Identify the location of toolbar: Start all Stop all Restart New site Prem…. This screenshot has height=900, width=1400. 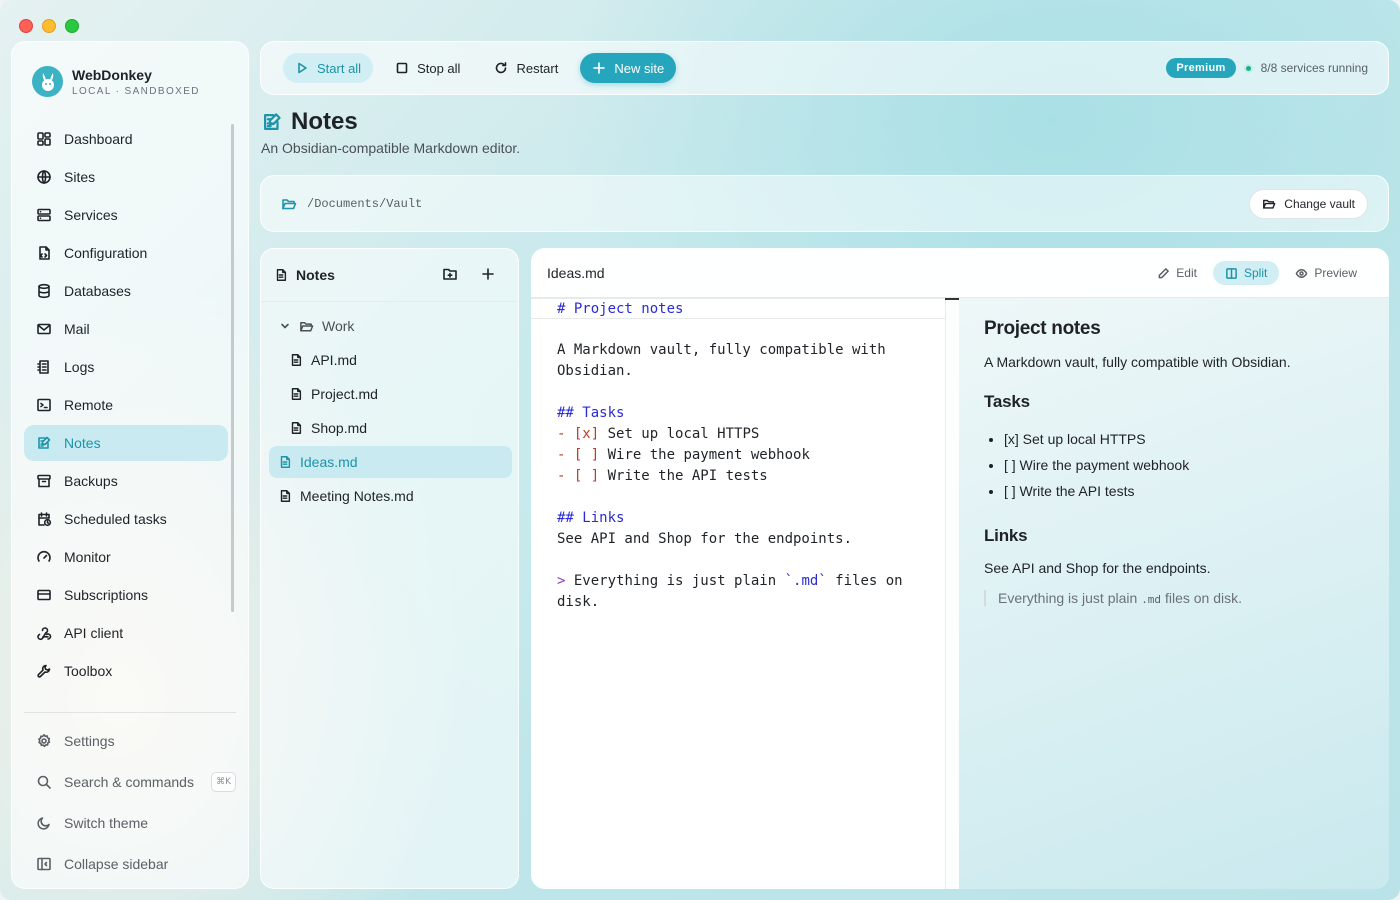
(824, 68).